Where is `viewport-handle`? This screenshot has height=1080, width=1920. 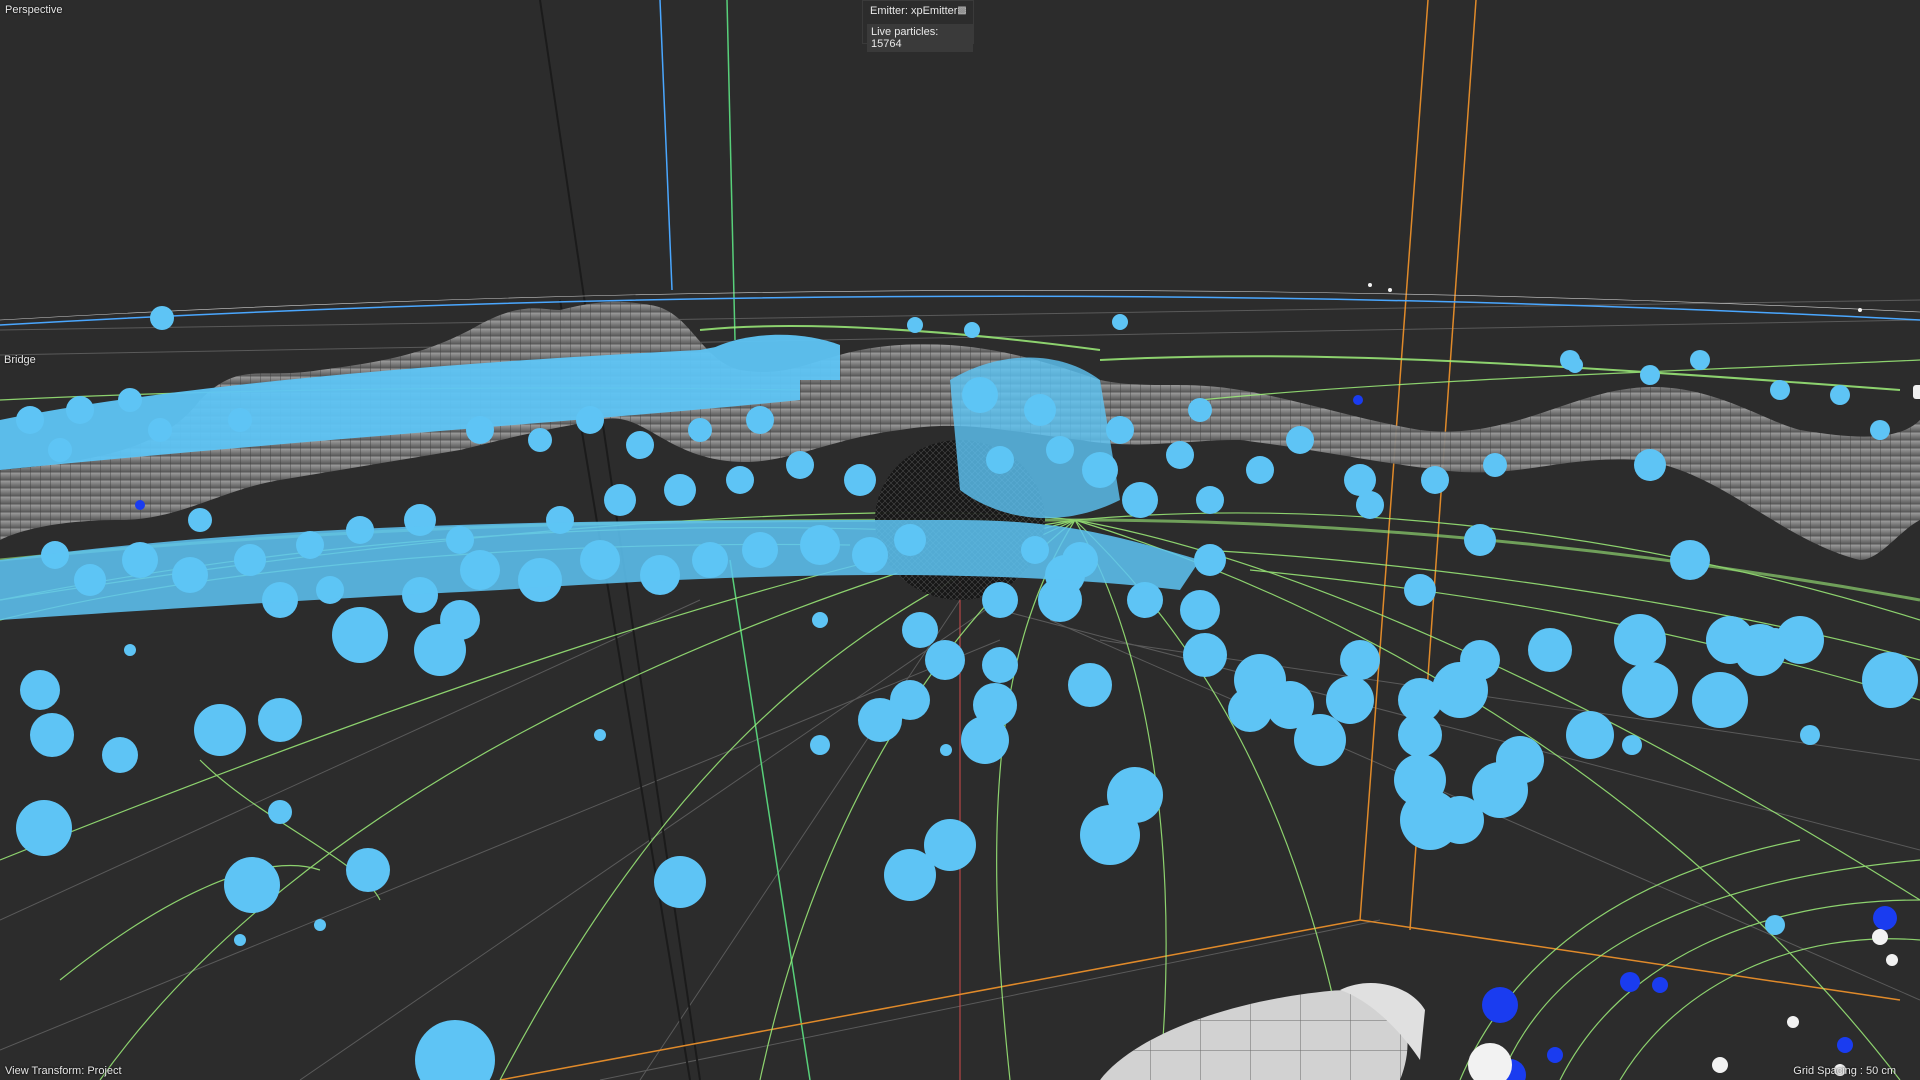 viewport-handle is located at coordinates (1916, 392).